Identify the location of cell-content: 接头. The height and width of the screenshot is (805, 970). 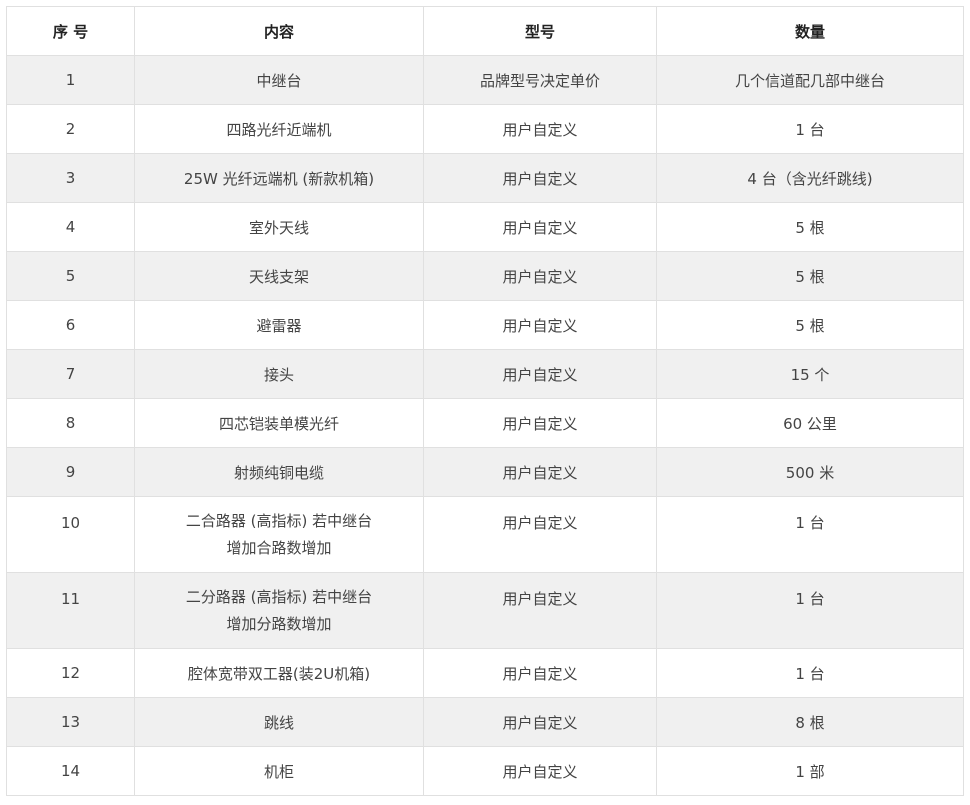
(279, 374).